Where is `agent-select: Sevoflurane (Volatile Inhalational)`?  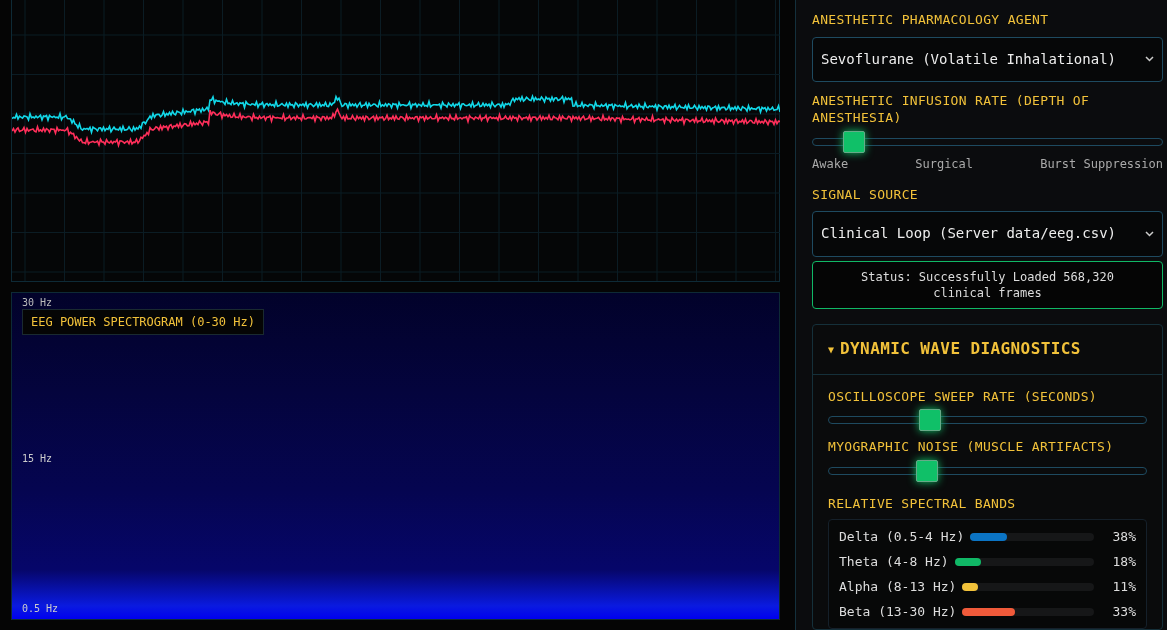
agent-select: Sevoflurane (Volatile Inhalational) is located at coordinates (987, 59).